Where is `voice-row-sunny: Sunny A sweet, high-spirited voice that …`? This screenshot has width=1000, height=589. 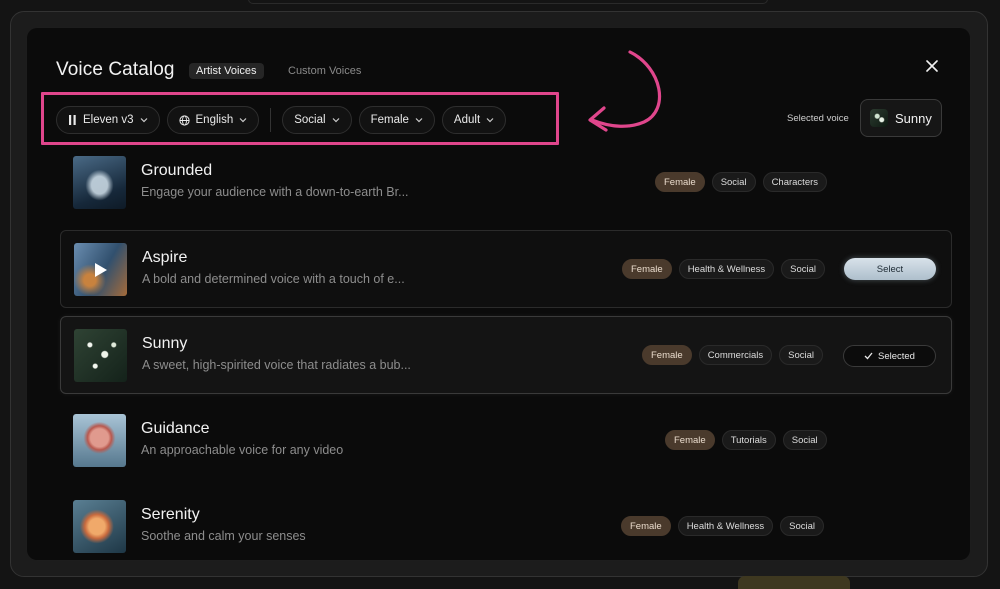
voice-row-sunny: Sunny A sweet, high-spirited voice that … is located at coordinates (506, 355).